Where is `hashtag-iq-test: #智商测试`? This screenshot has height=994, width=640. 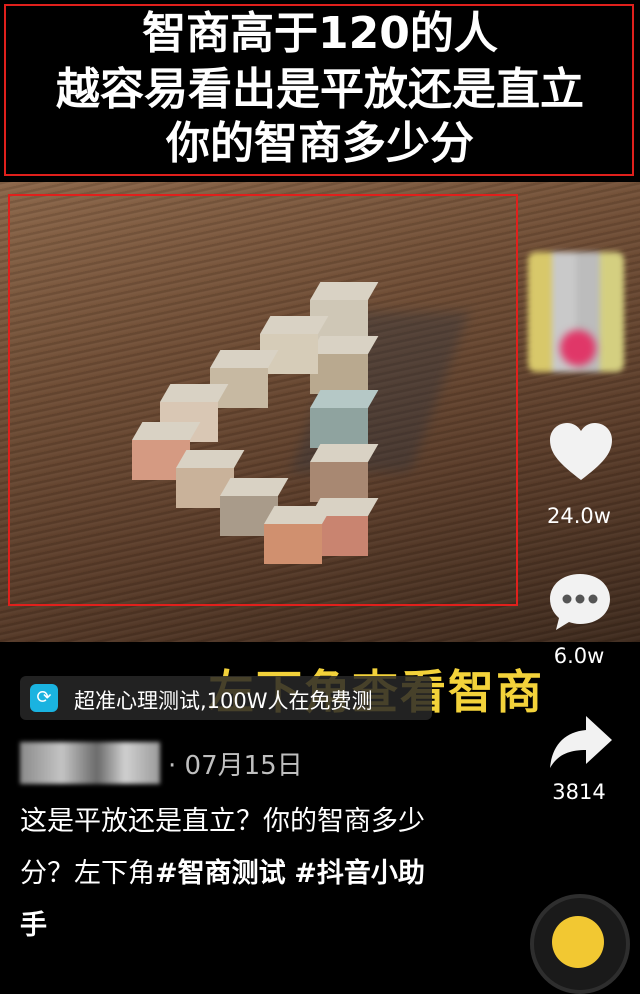 hashtag-iq-test: #智商测试 is located at coordinates (220, 873).